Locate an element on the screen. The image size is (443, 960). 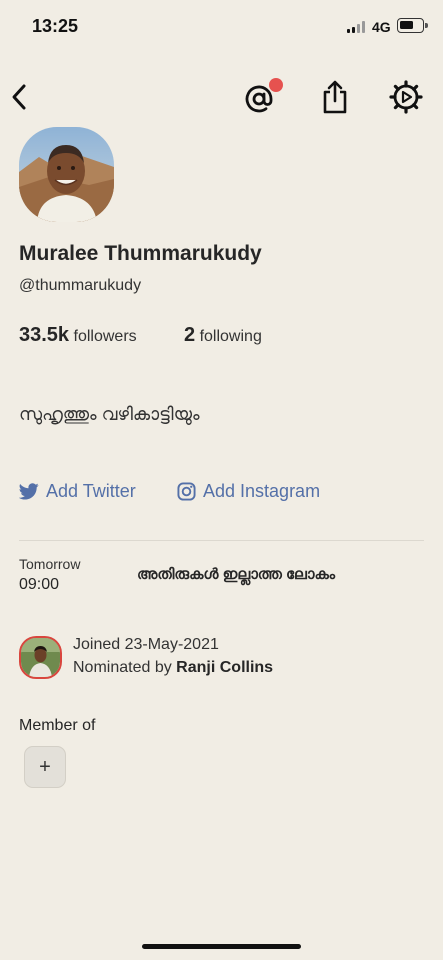
nominated-by: Nominated by Ranji Collins is located at coordinates (173, 668).